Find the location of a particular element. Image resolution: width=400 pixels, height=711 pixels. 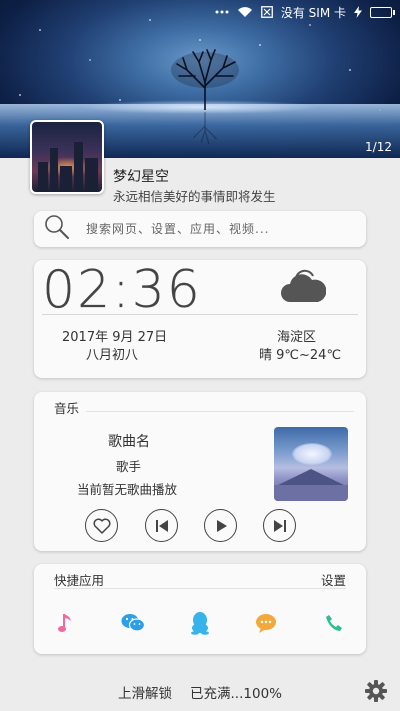

quick-apps-heading: 快捷应用 is located at coordinates (79, 580).